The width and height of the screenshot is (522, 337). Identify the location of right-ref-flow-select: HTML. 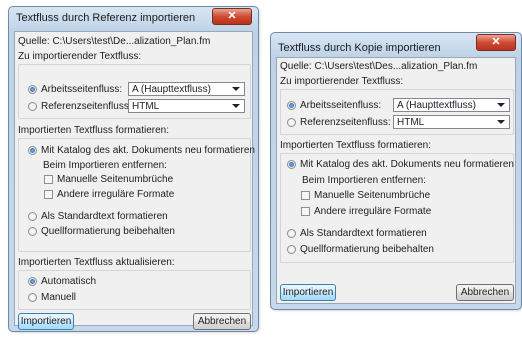
(451, 122).